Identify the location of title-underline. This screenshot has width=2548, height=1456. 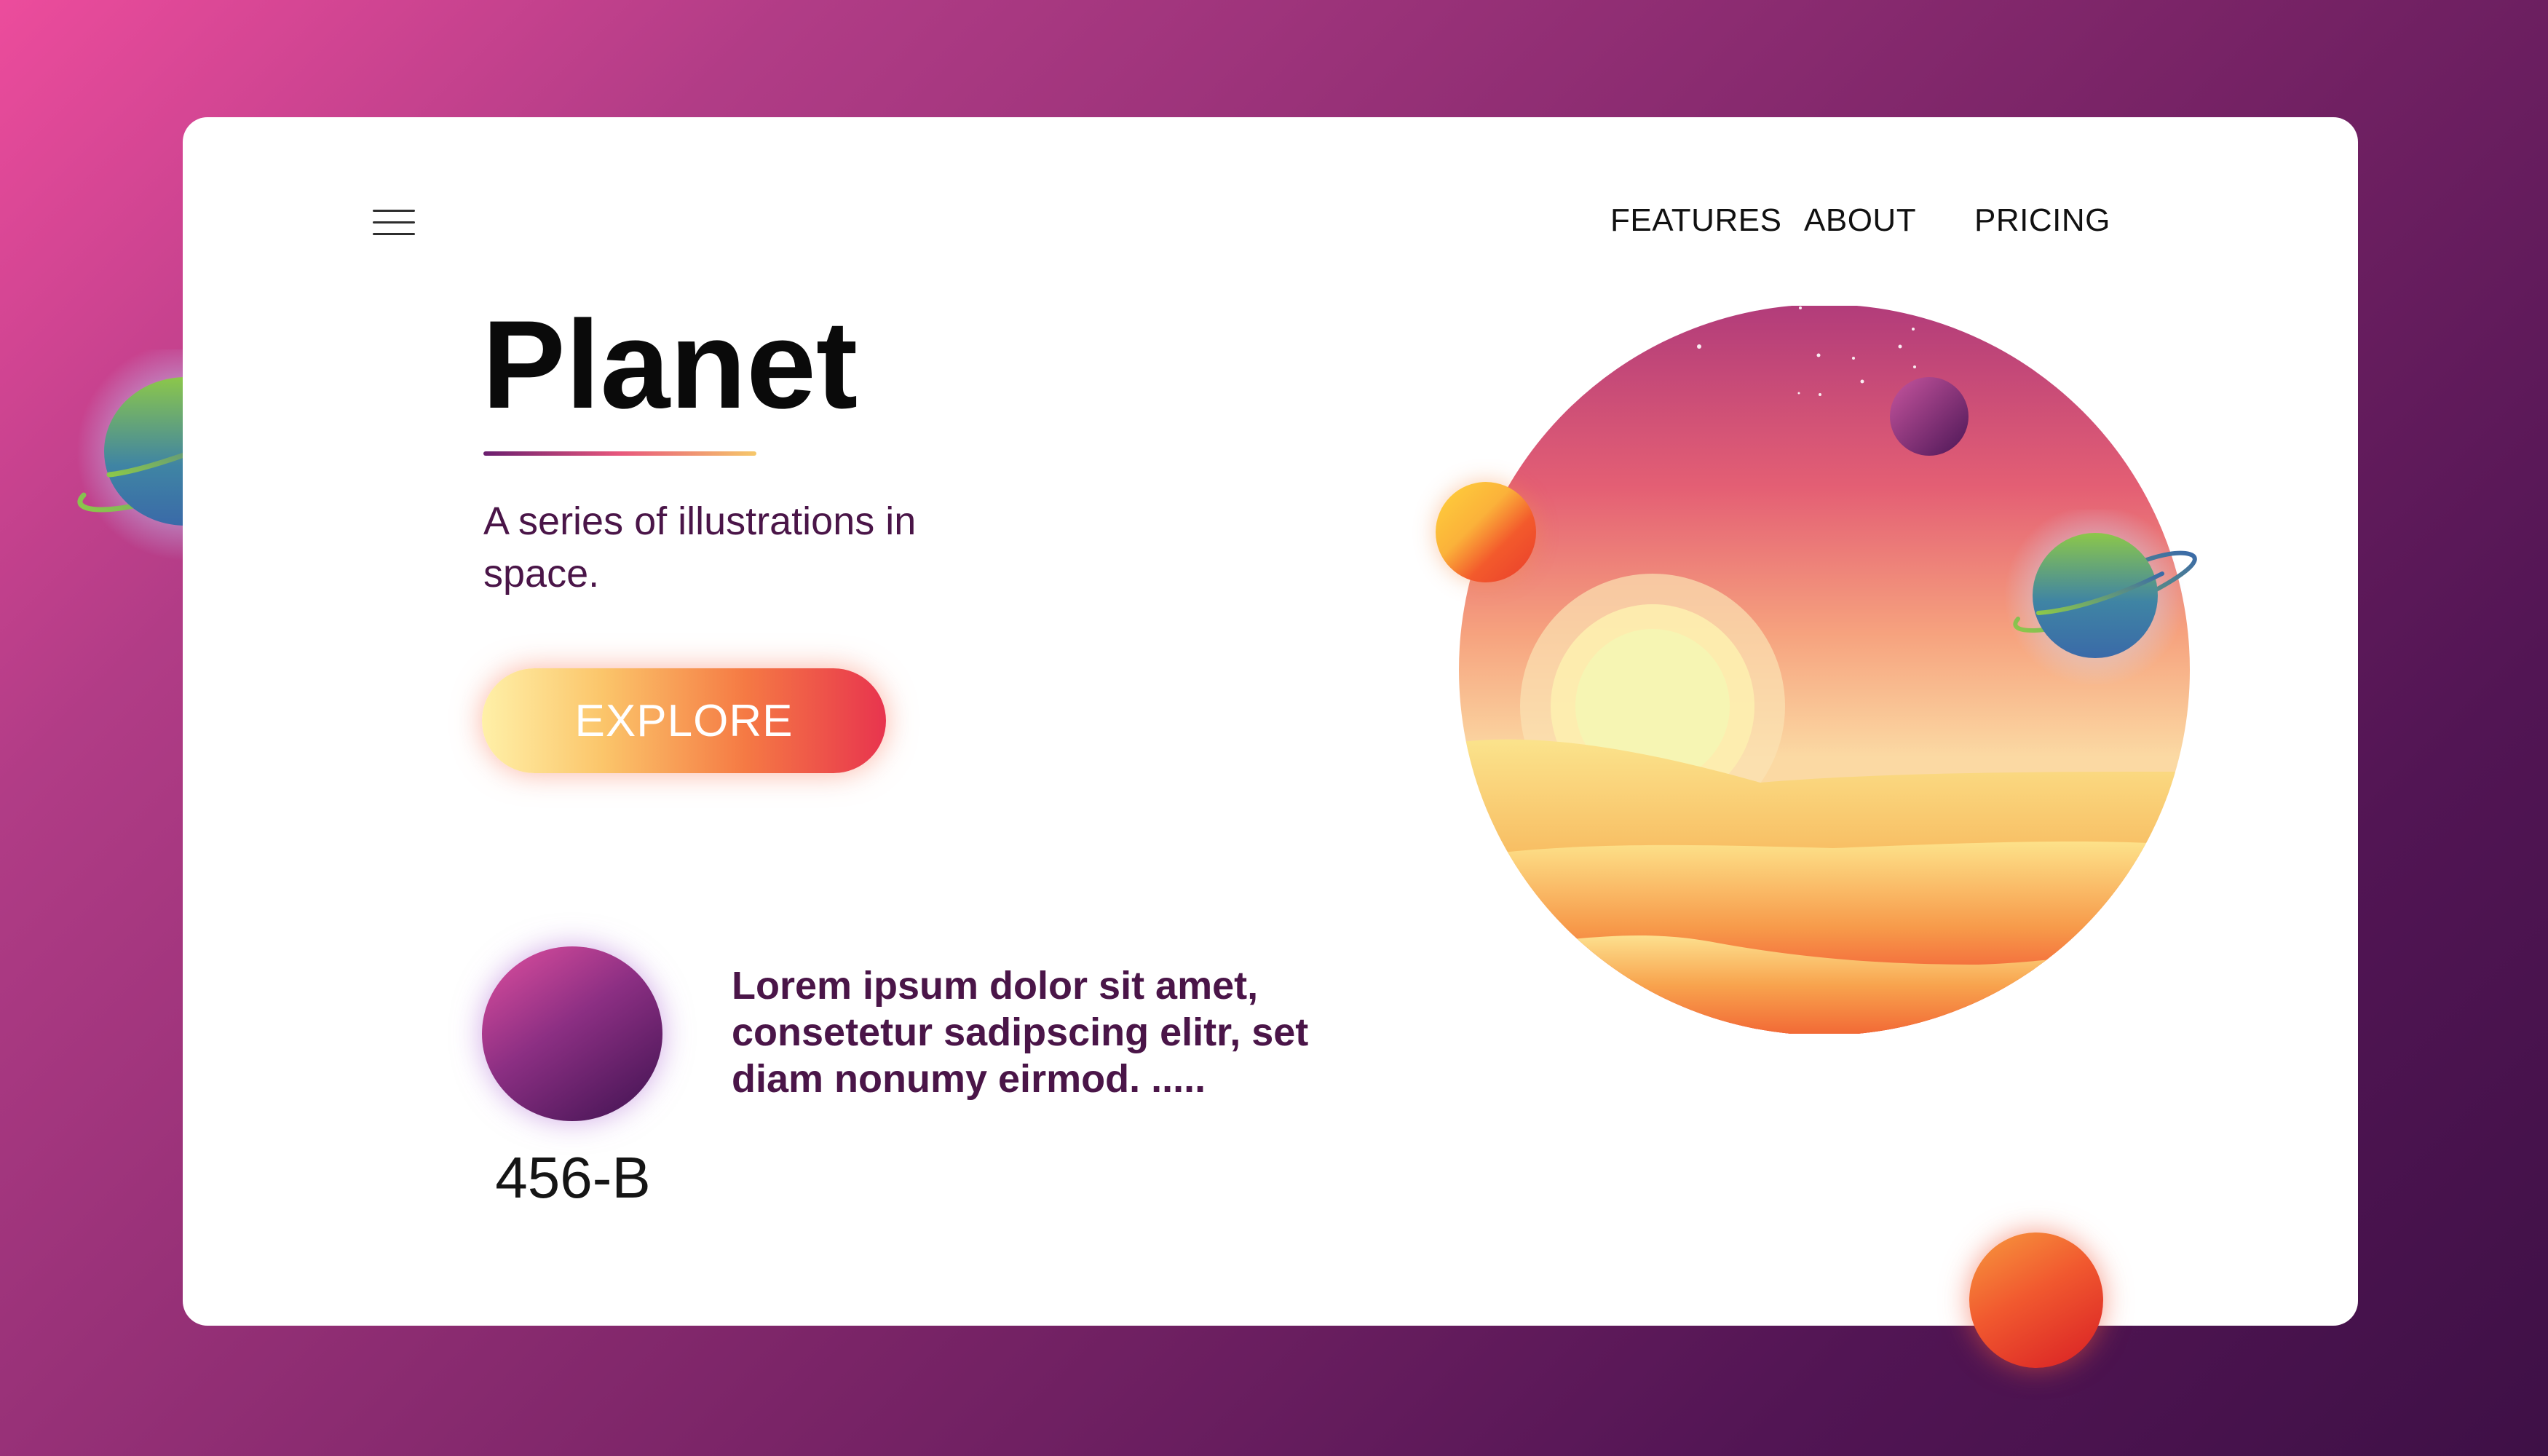
(619, 453).